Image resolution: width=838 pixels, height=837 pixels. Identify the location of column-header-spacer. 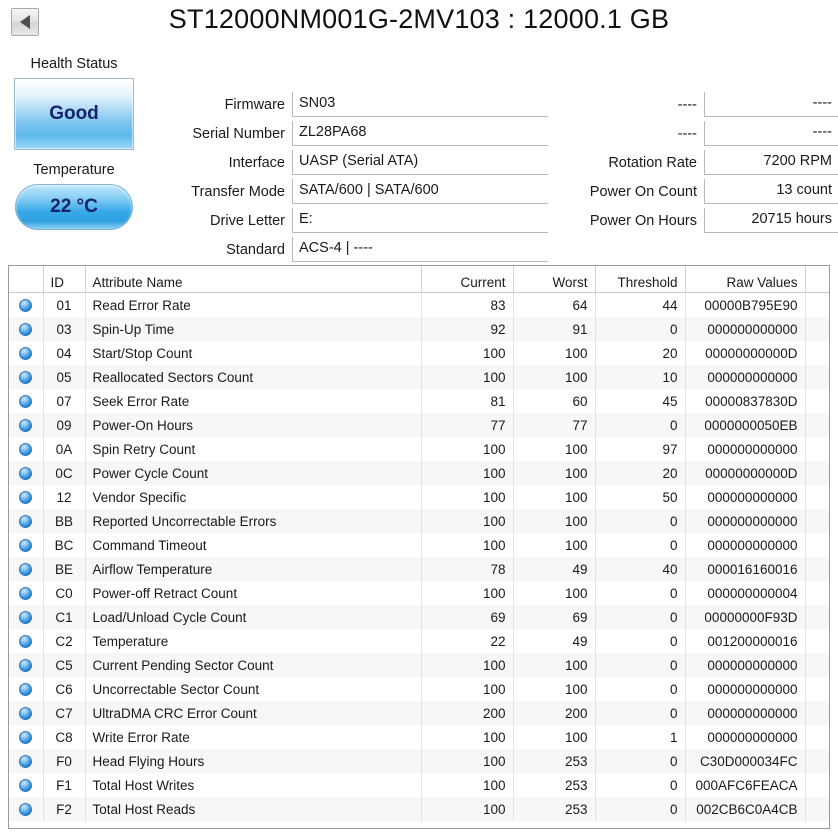
(817, 279).